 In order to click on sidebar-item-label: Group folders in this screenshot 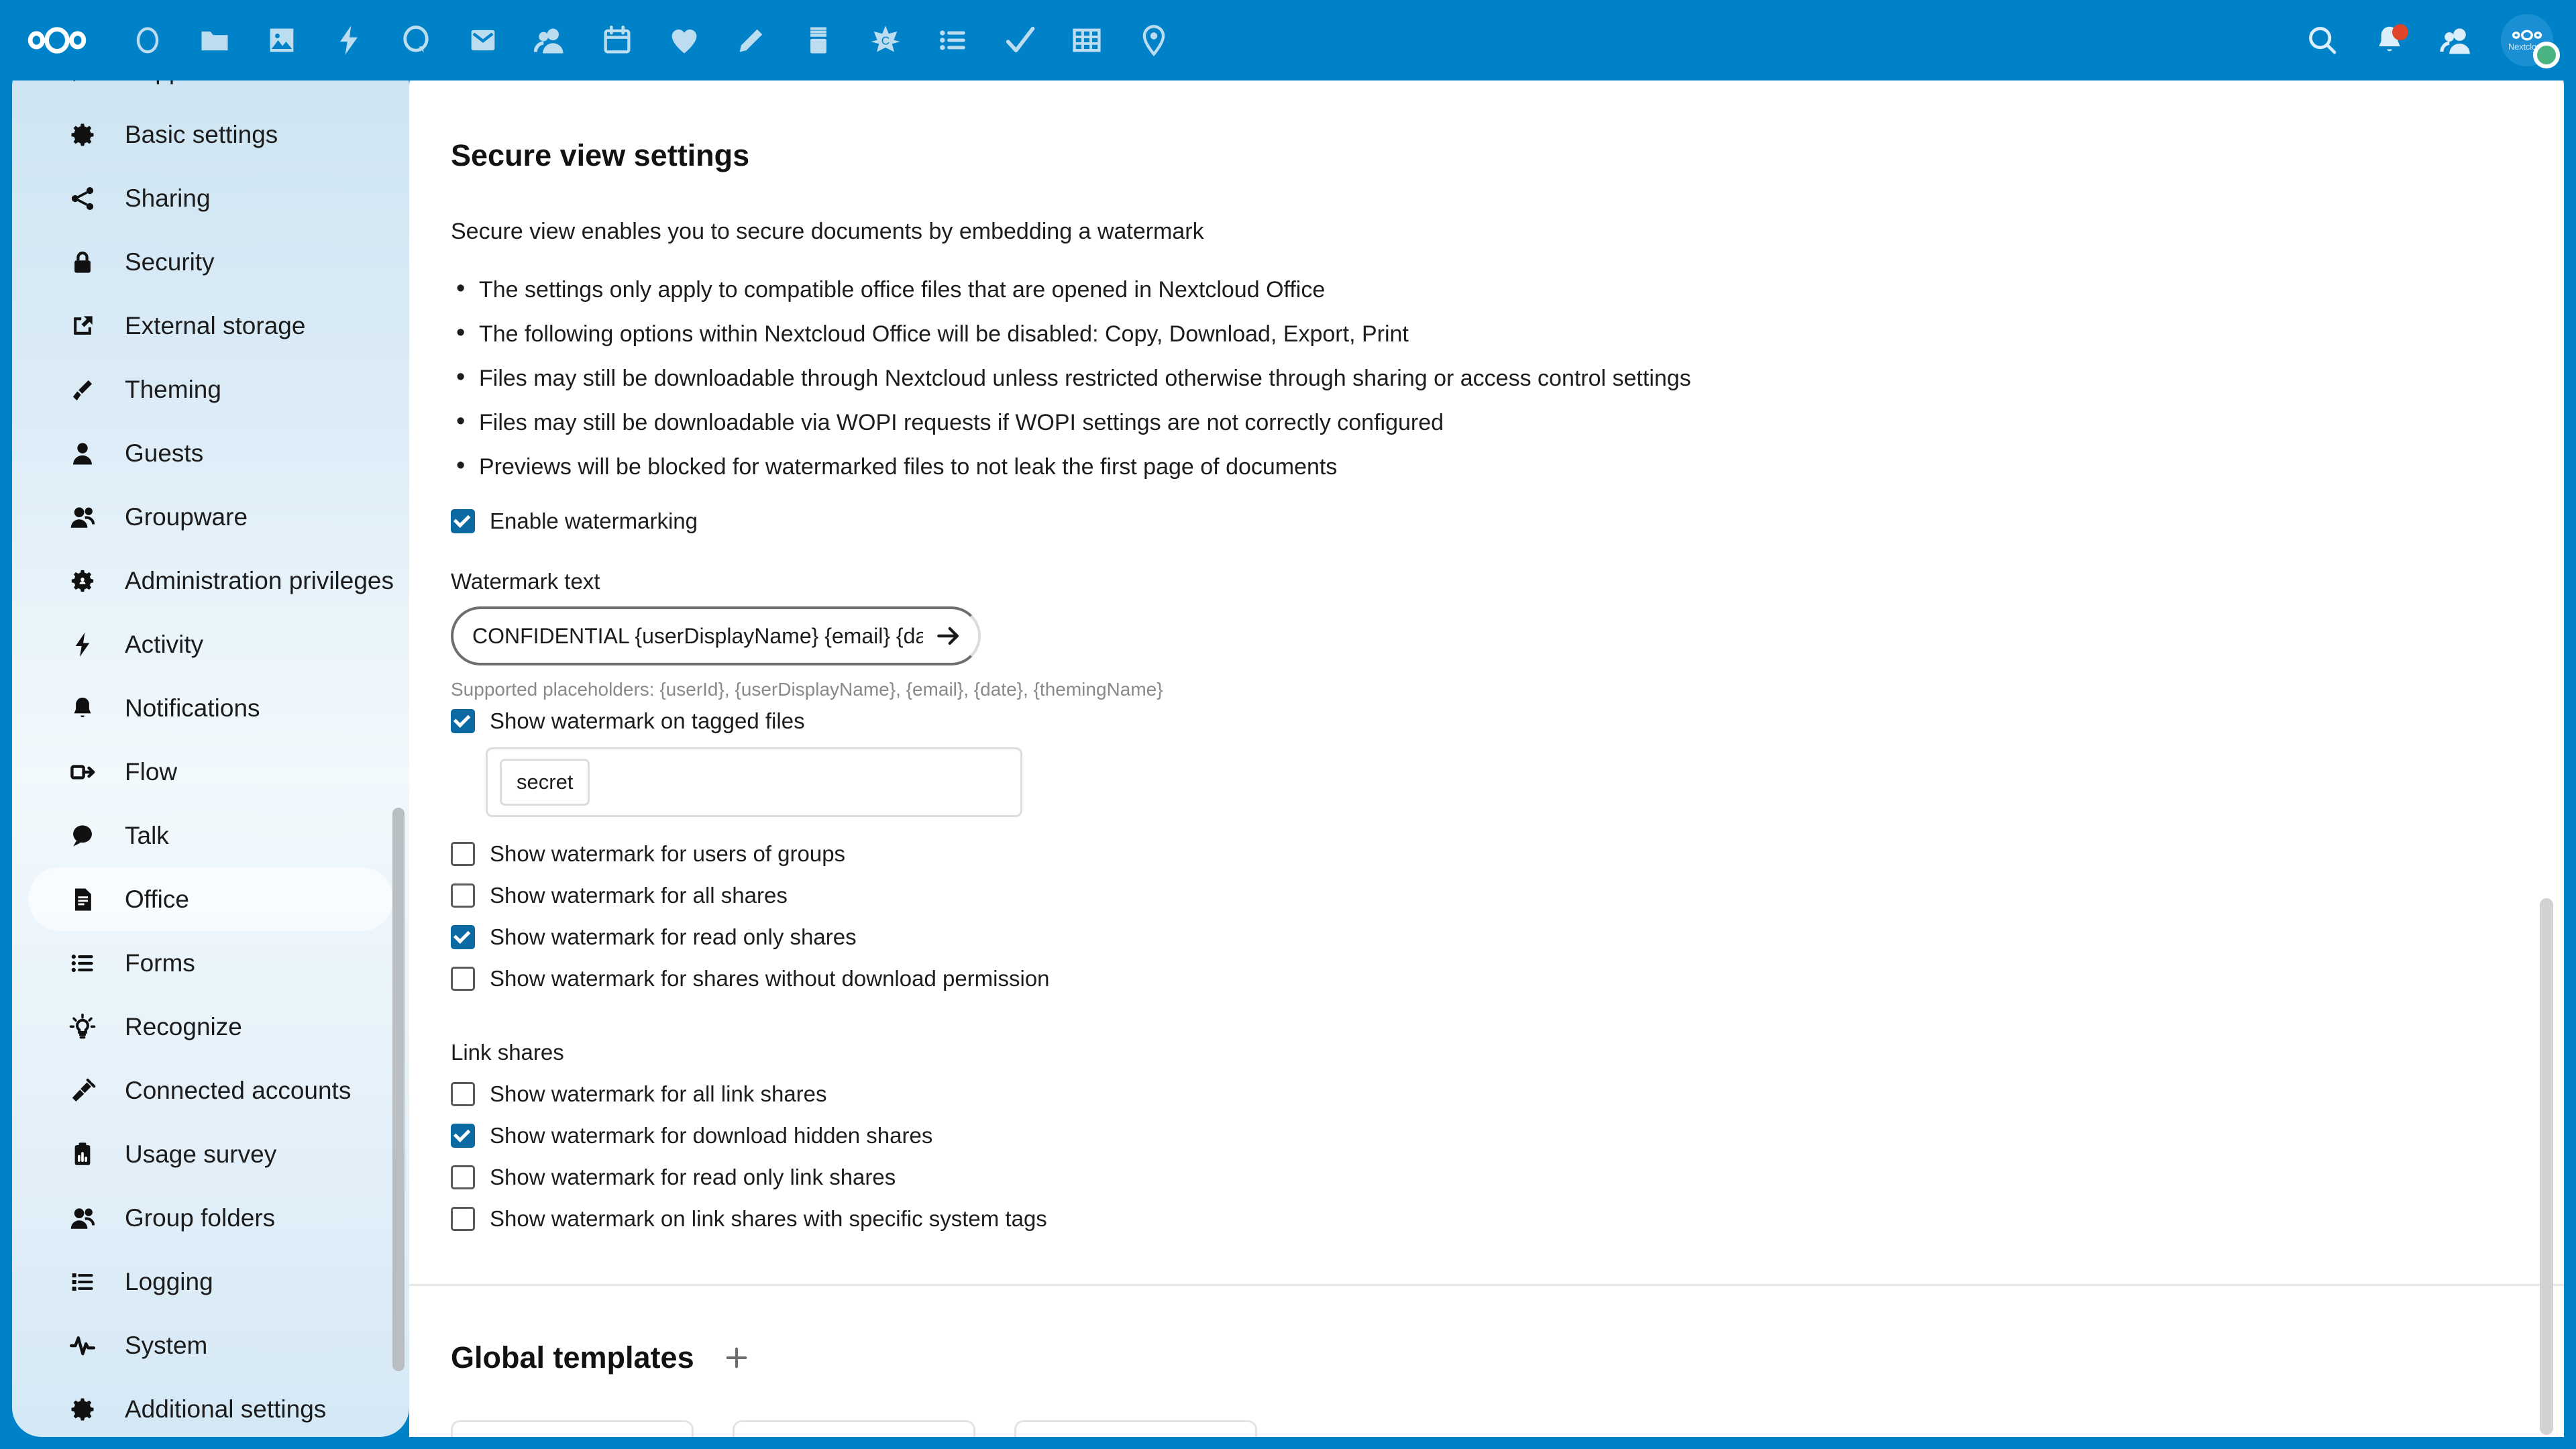, I will do `click(200, 1217)`.